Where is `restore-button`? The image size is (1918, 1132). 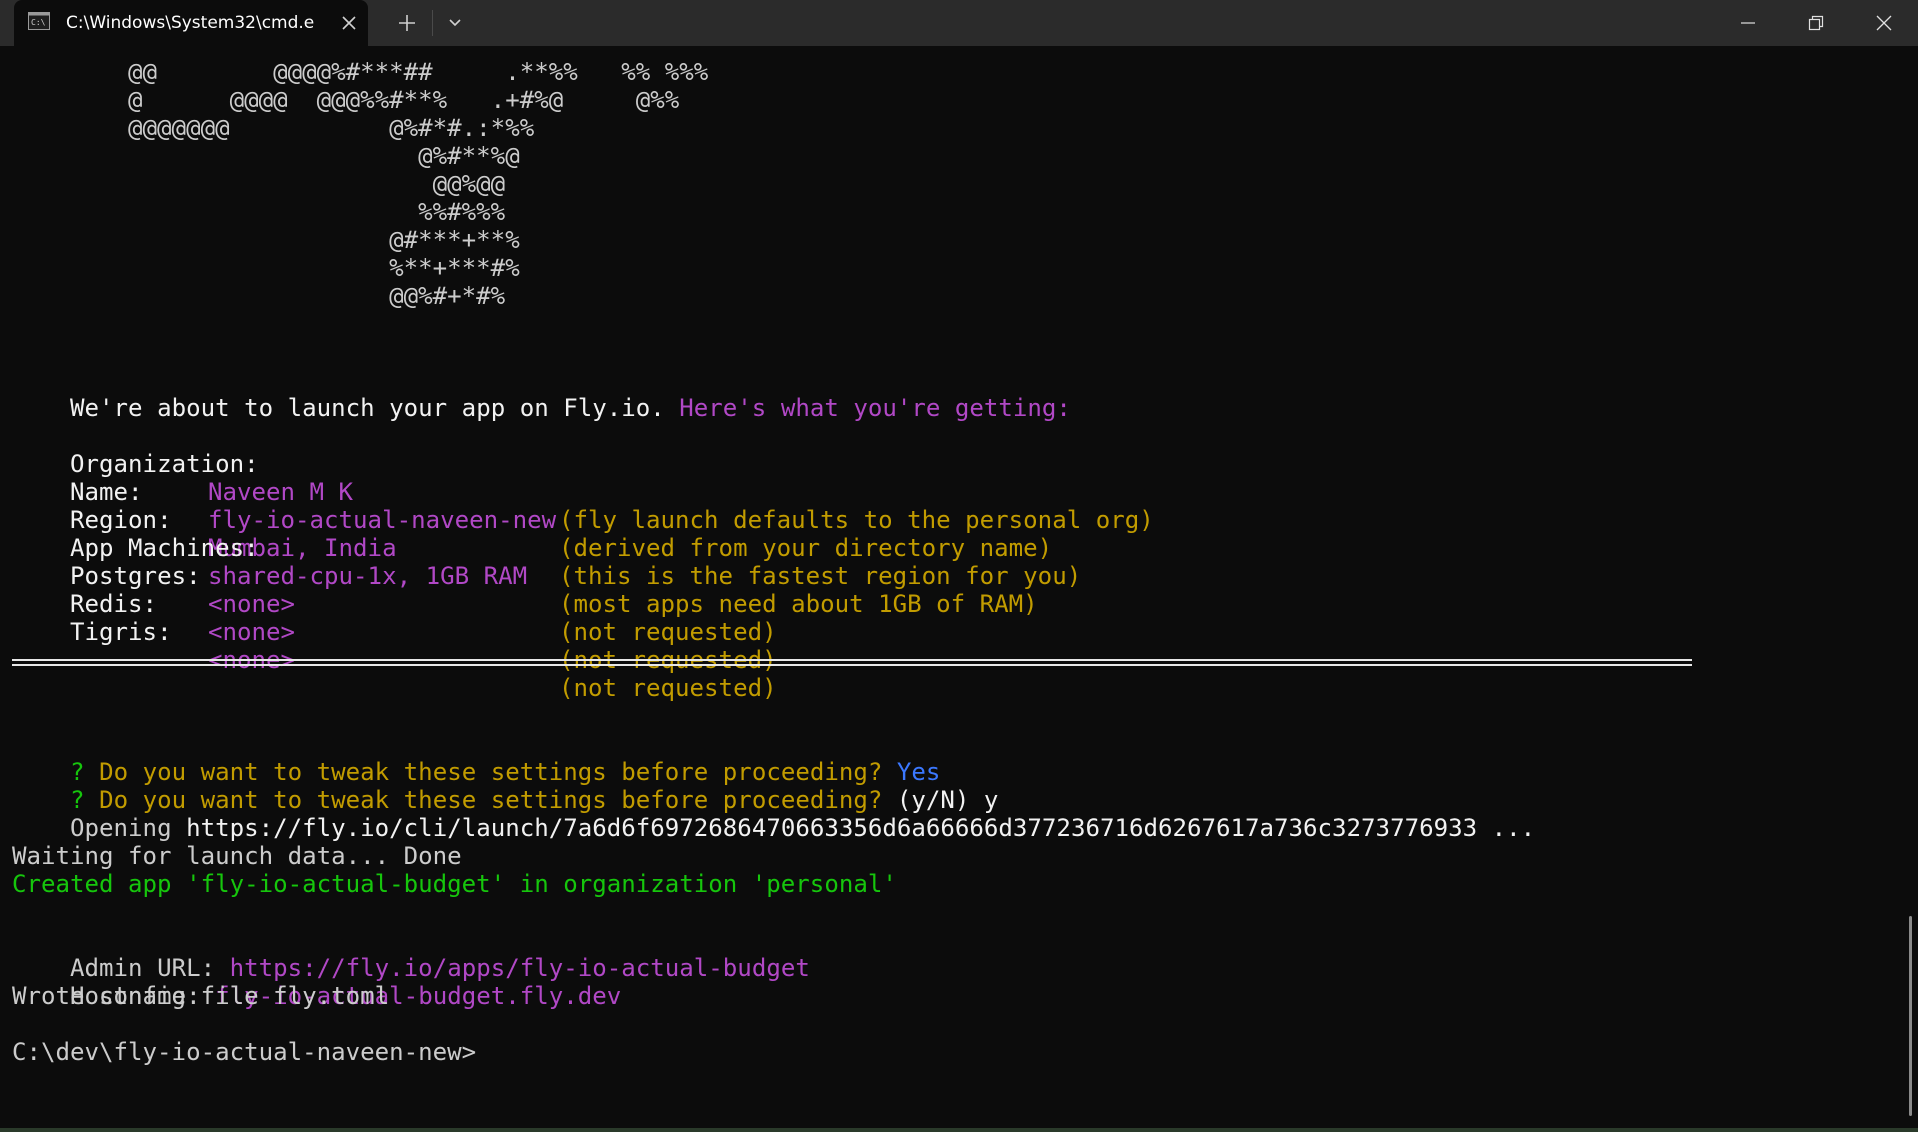 restore-button is located at coordinates (1816, 23).